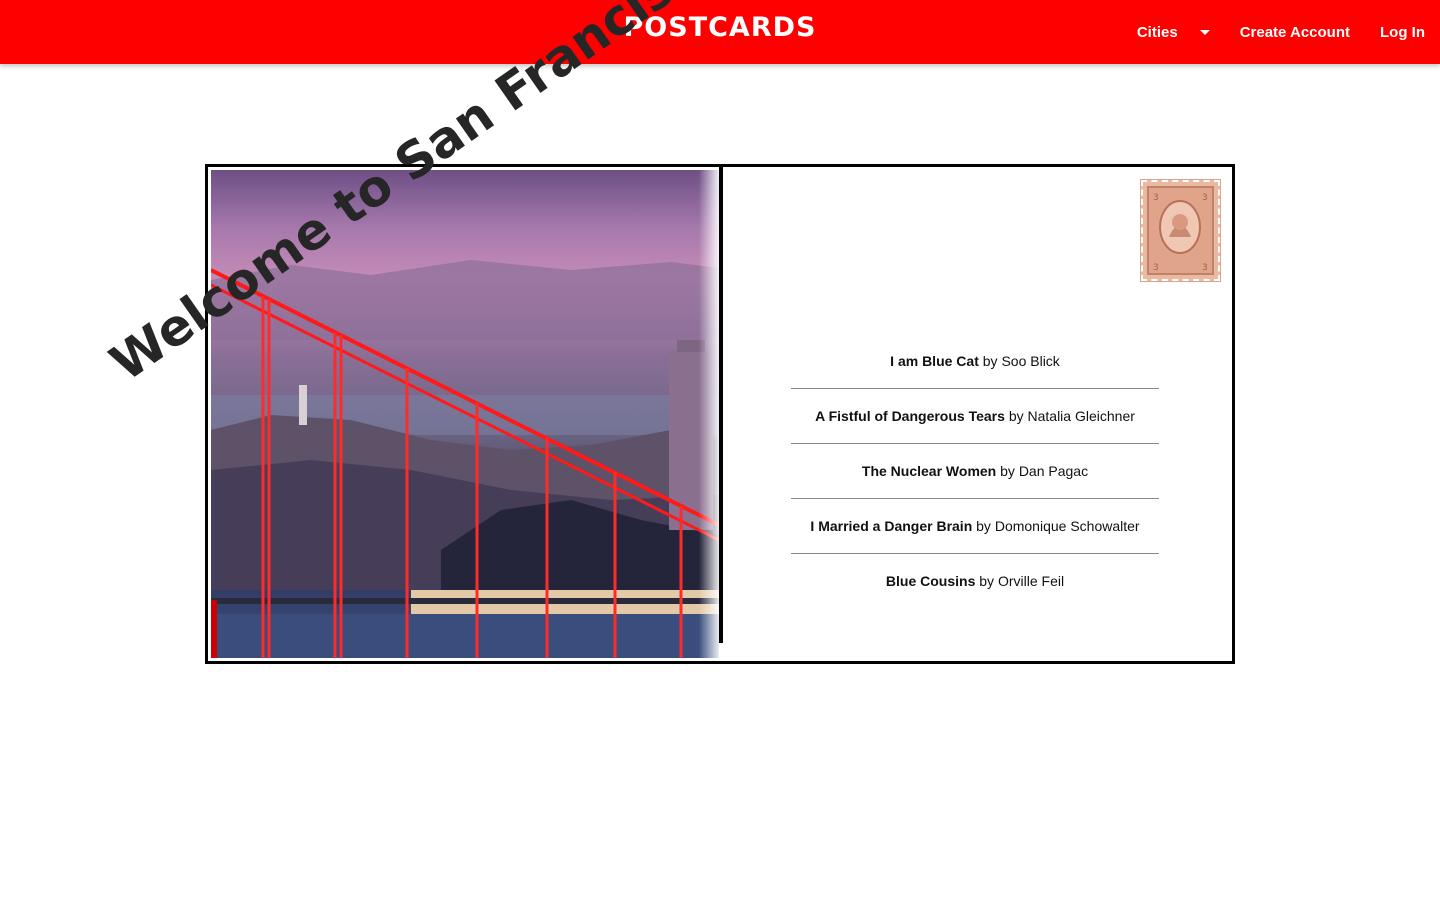 This screenshot has width=1440, height=900. Describe the element at coordinates (1053, 471) in the screenshot. I see `story-author: Dan Pagac` at that location.